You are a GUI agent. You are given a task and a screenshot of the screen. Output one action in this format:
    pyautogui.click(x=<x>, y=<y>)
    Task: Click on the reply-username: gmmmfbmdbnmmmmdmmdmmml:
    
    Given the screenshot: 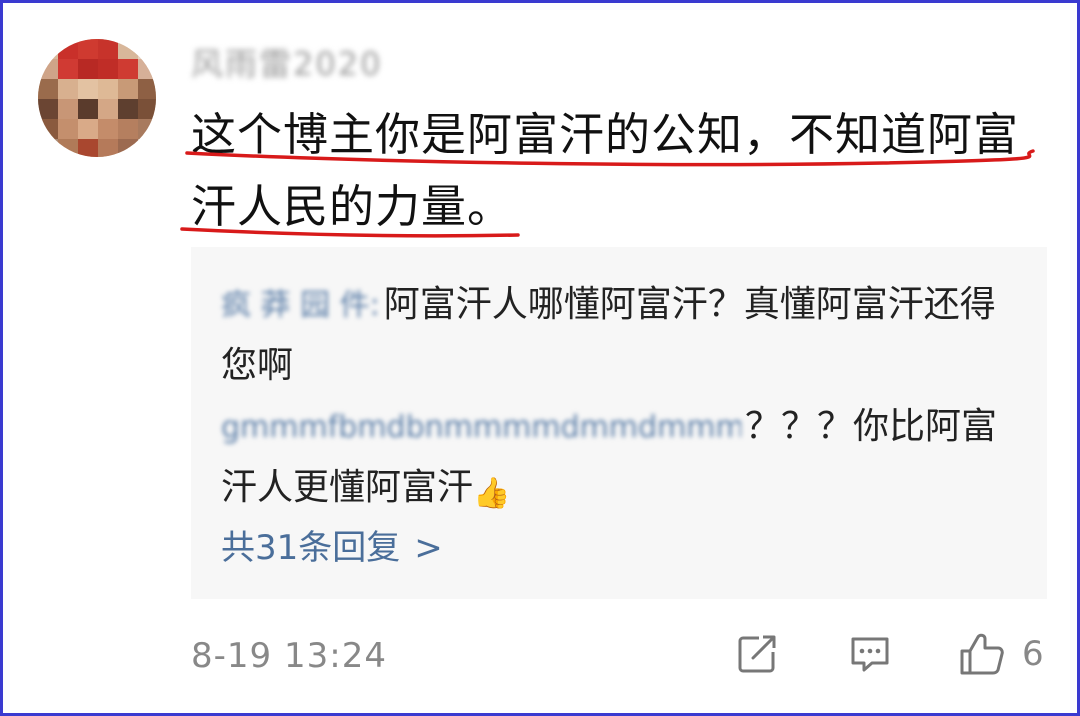 What is the action you would take?
    pyautogui.click(x=481, y=428)
    